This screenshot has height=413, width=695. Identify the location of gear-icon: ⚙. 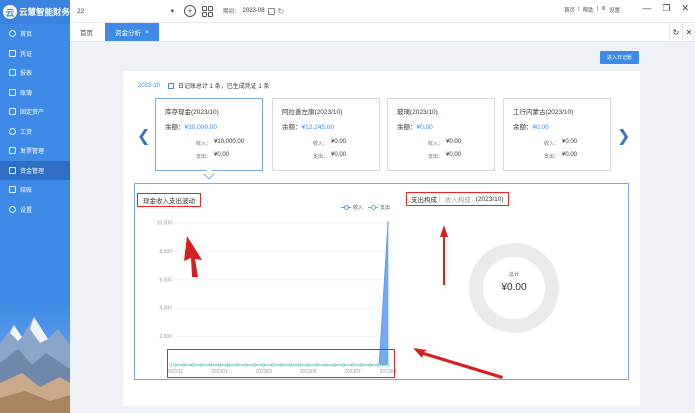
(603, 10).